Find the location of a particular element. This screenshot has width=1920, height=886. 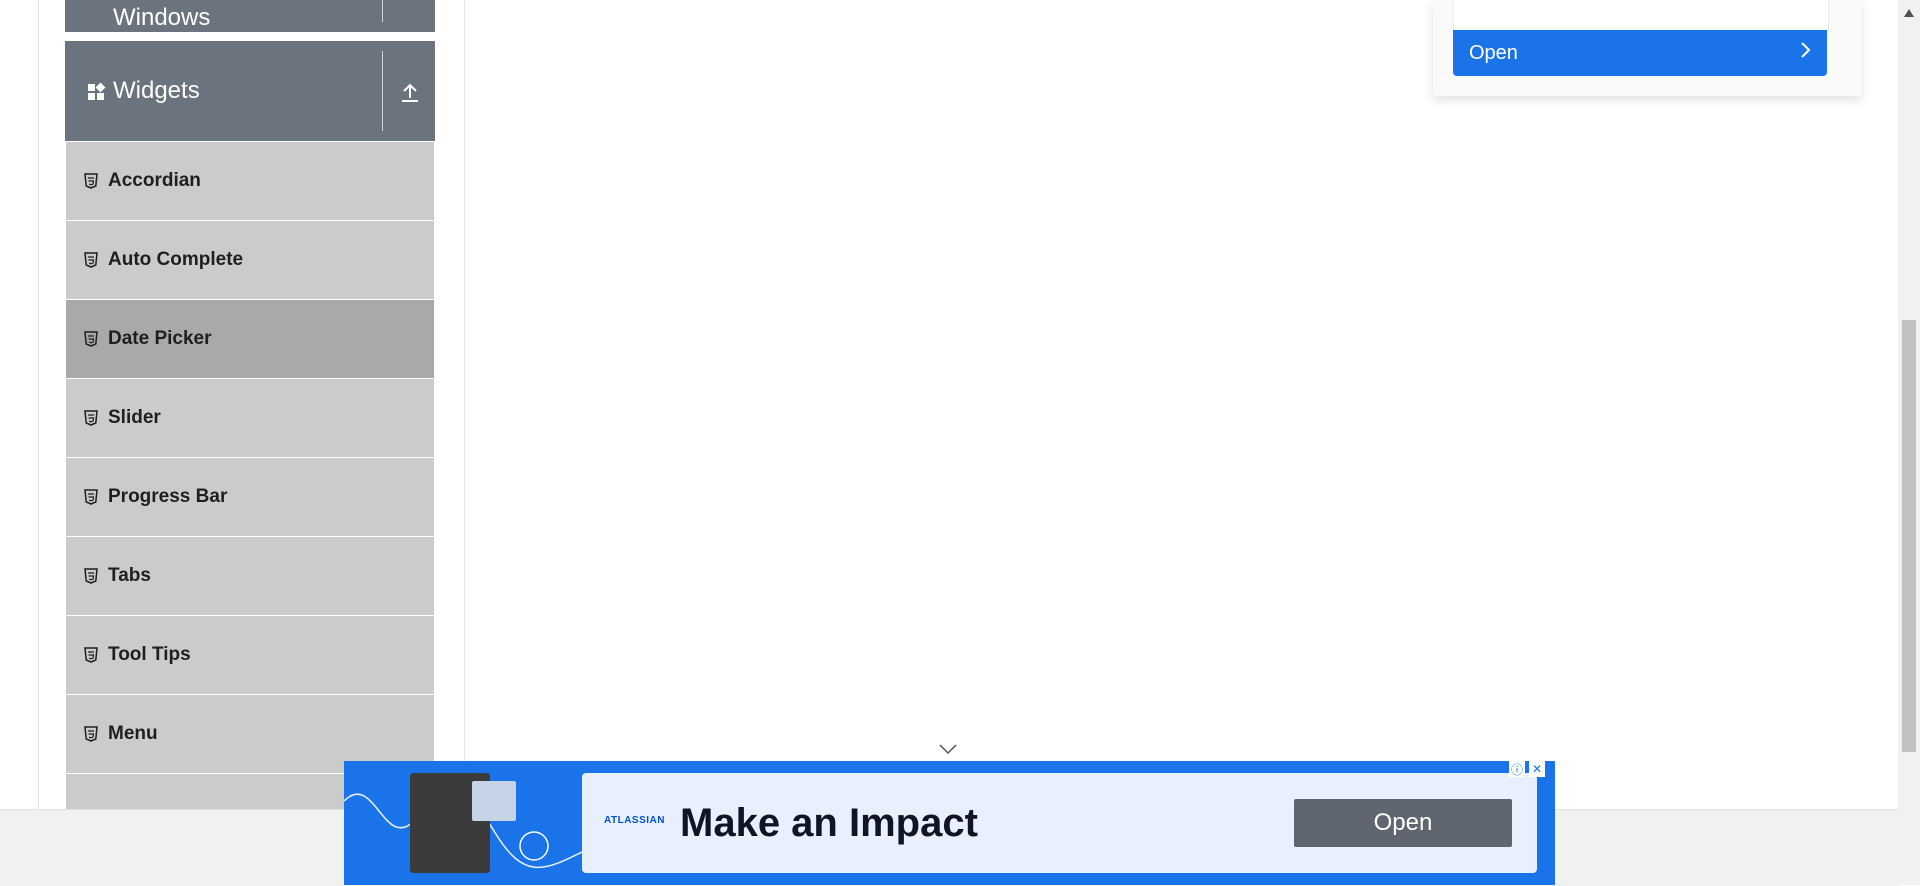

menu-item-auto-complete: Auto Complete is located at coordinates (250, 260).